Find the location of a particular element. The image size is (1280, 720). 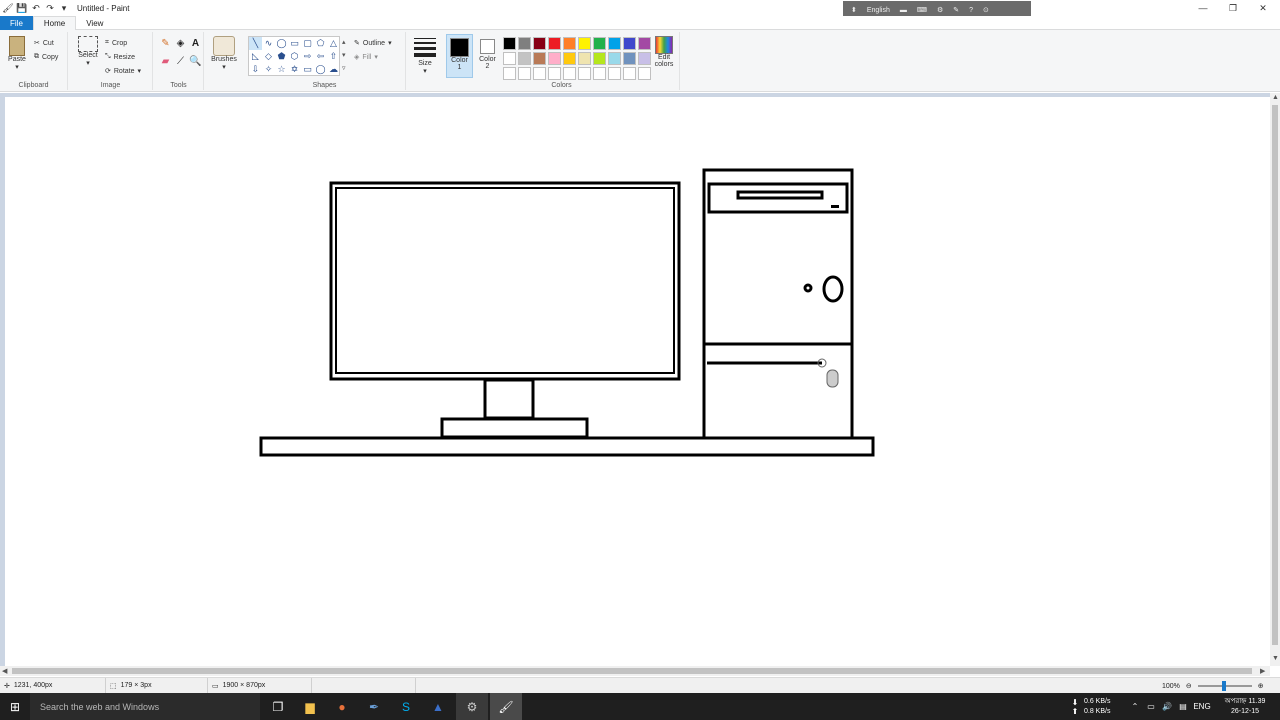

magnifier-icon: 🔍 is located at coordinates (195, 65).